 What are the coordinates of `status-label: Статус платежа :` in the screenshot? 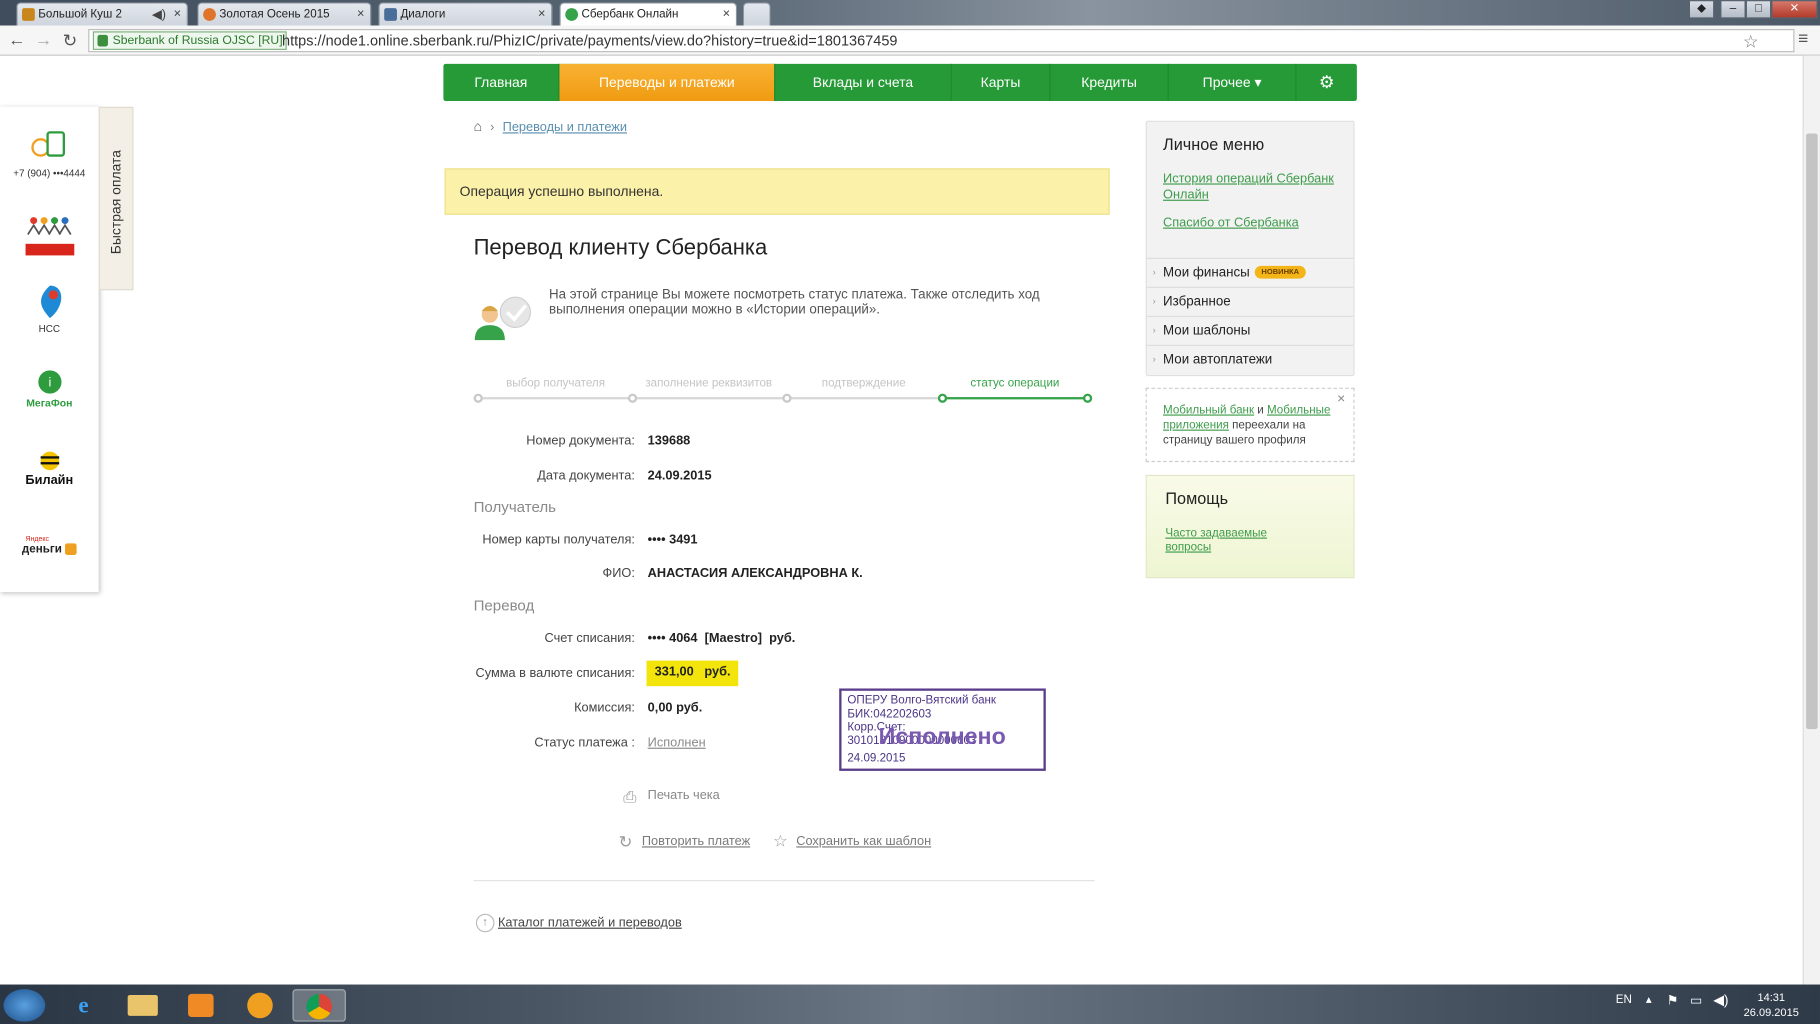 It's located at (584, 743).